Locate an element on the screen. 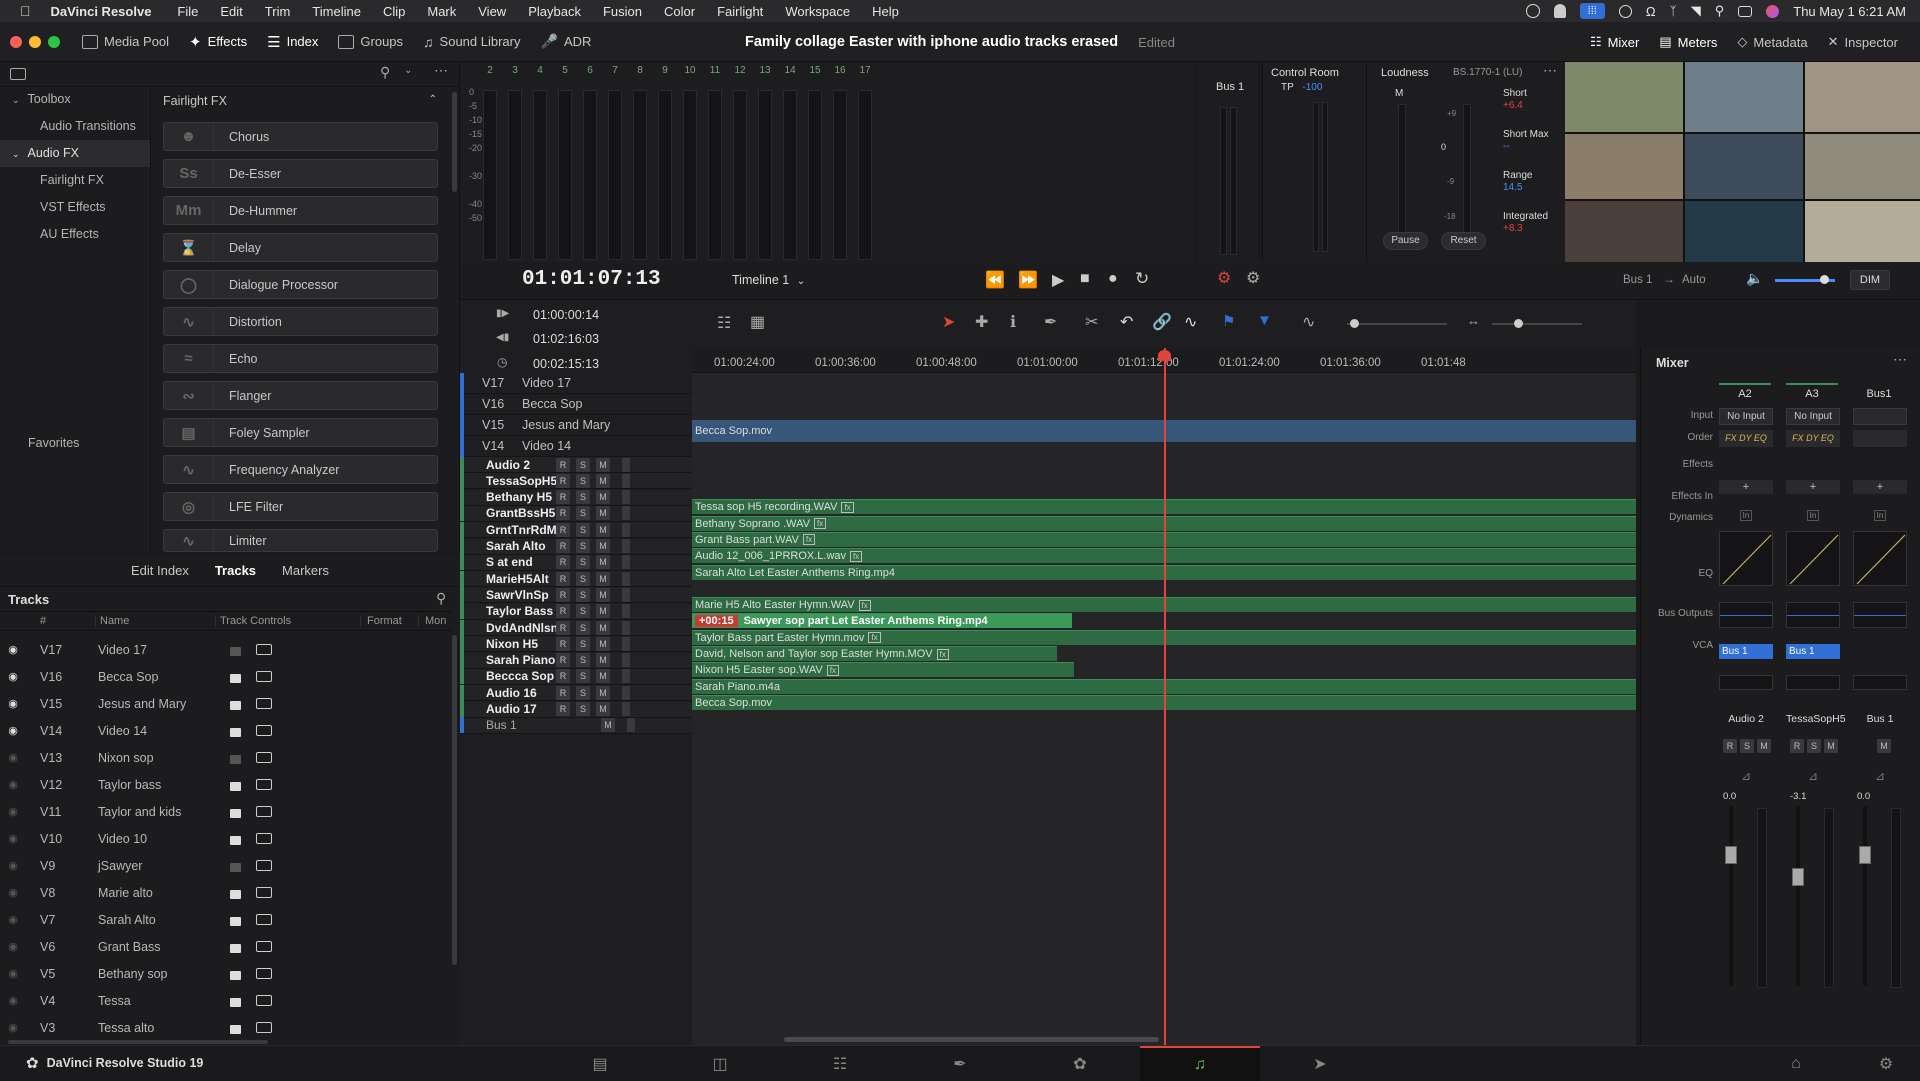  menu-edit: Edit is located at coordinates (231, 11).